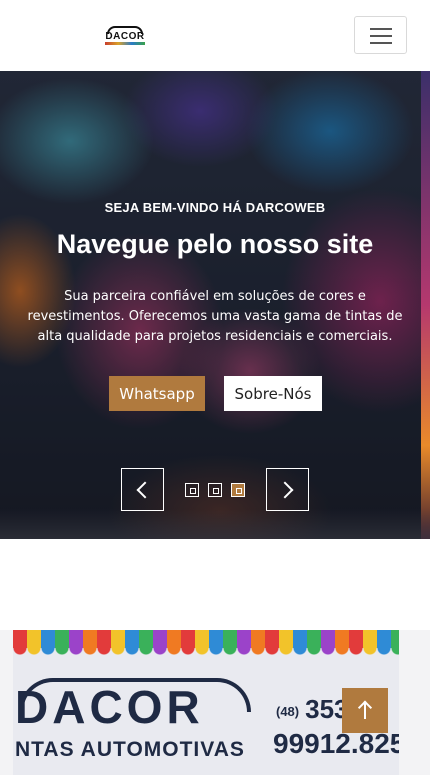 This screenshot has width=430, height=775. I want to click on hero-bottom-fade, so click(215, 524).